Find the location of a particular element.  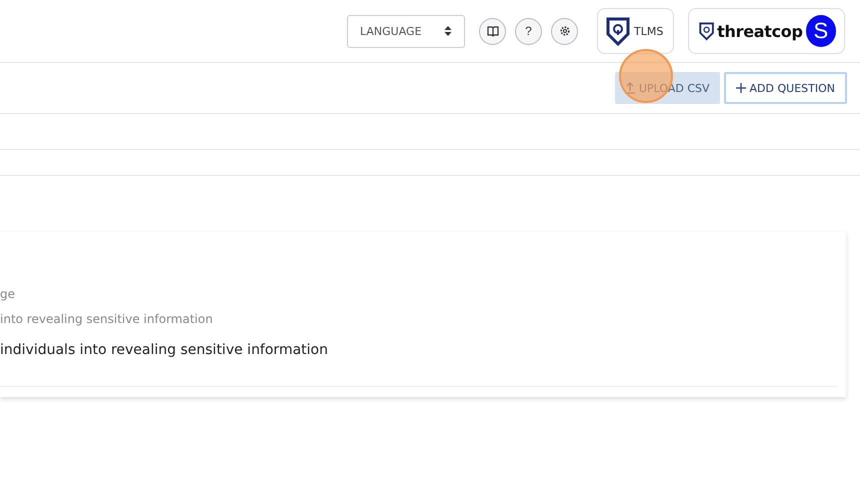

language-select: LANGUAGE is located at coordinates (406, 31).